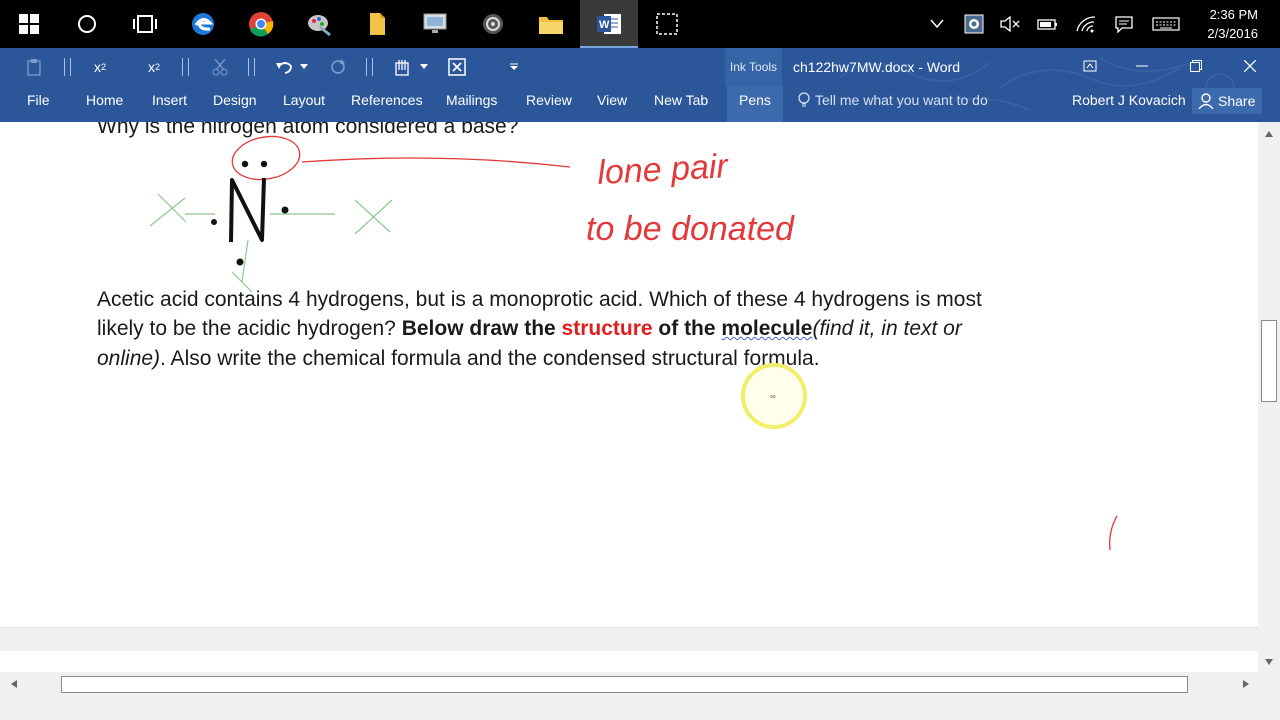 The image size is (1280, 720). What do you see at coordinates (1124, 24) in the screenshot?
I see `notifications-icon` at bounding box center [1124, 24].